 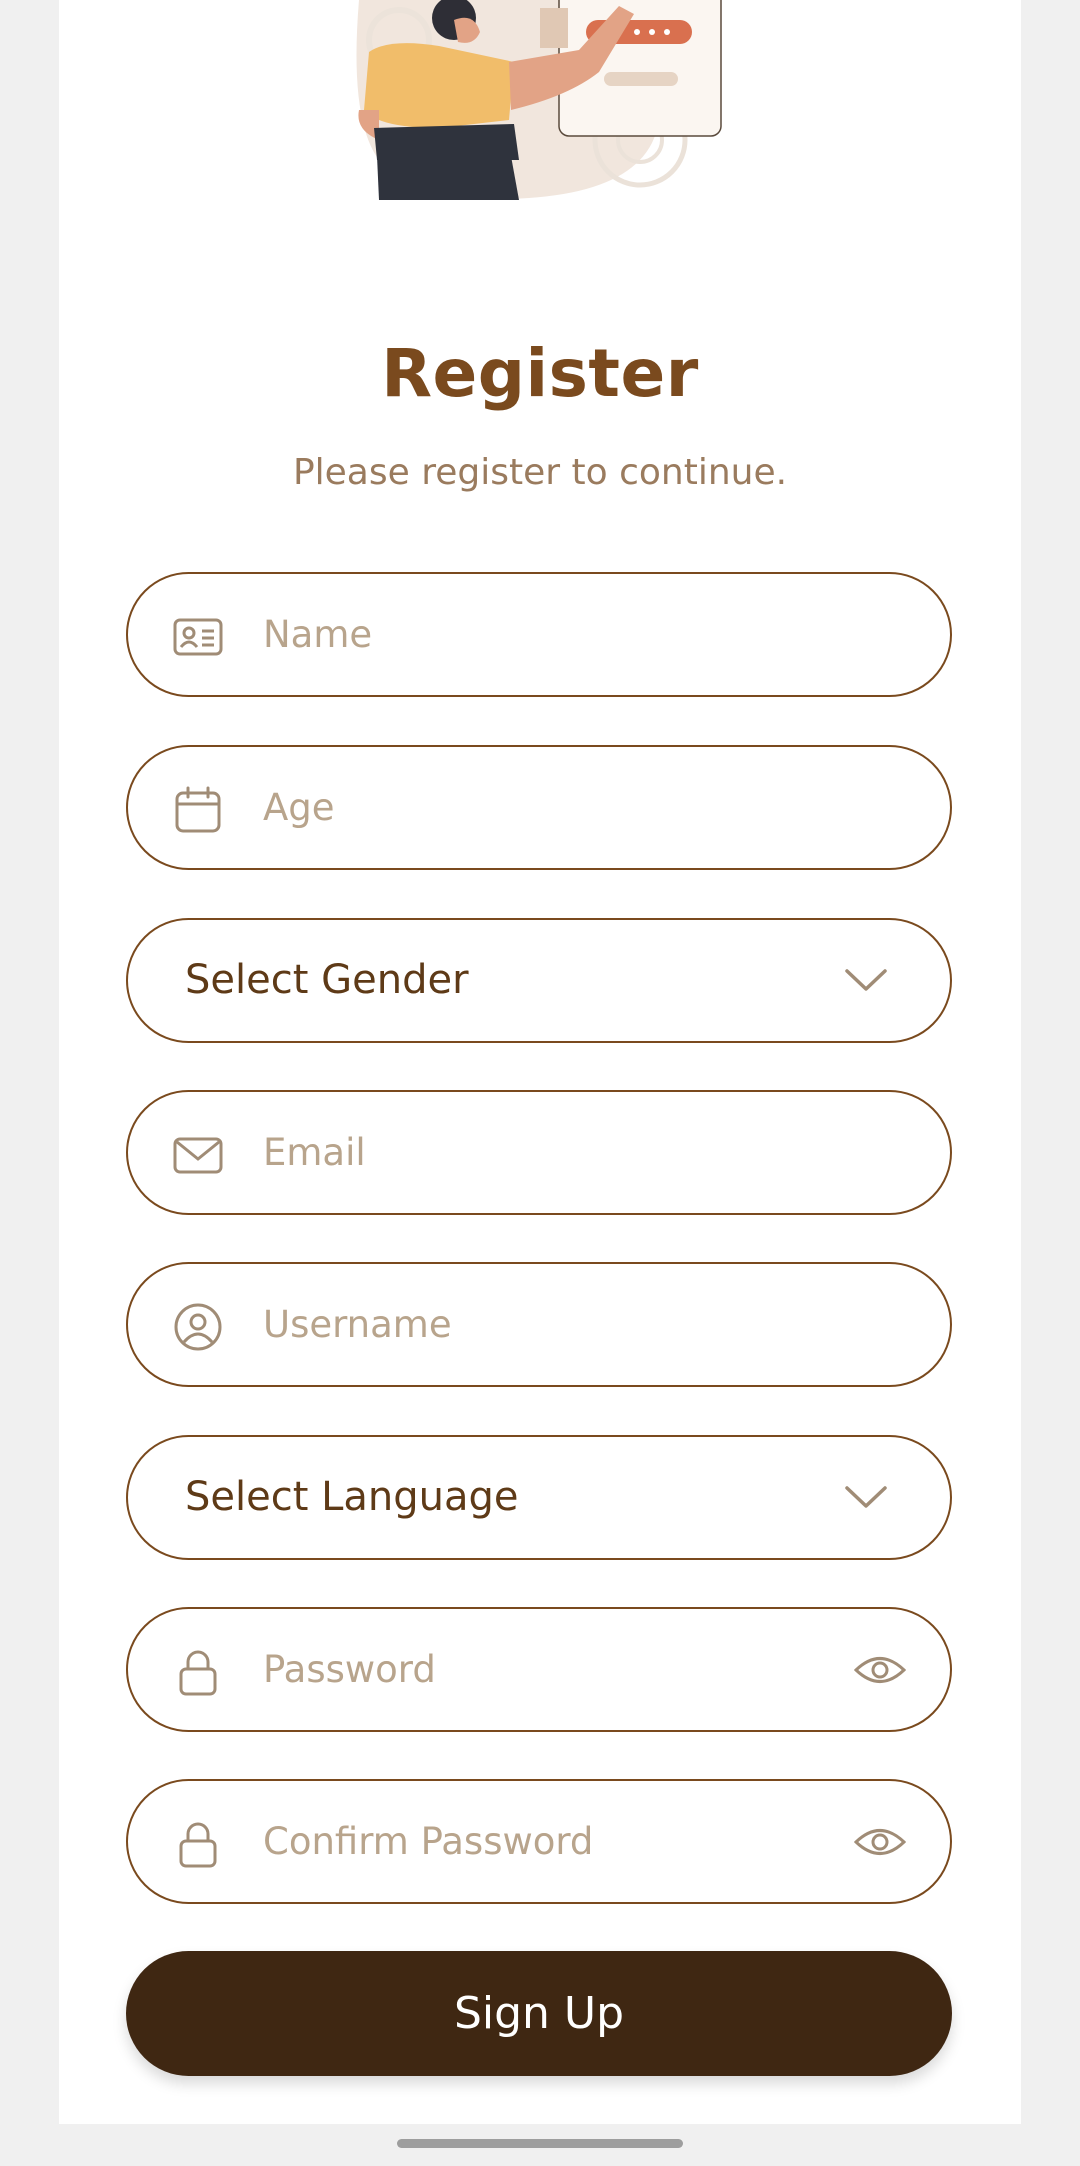 I want to click on gender-select-label: Select Gender, so click(x=327, y=980).